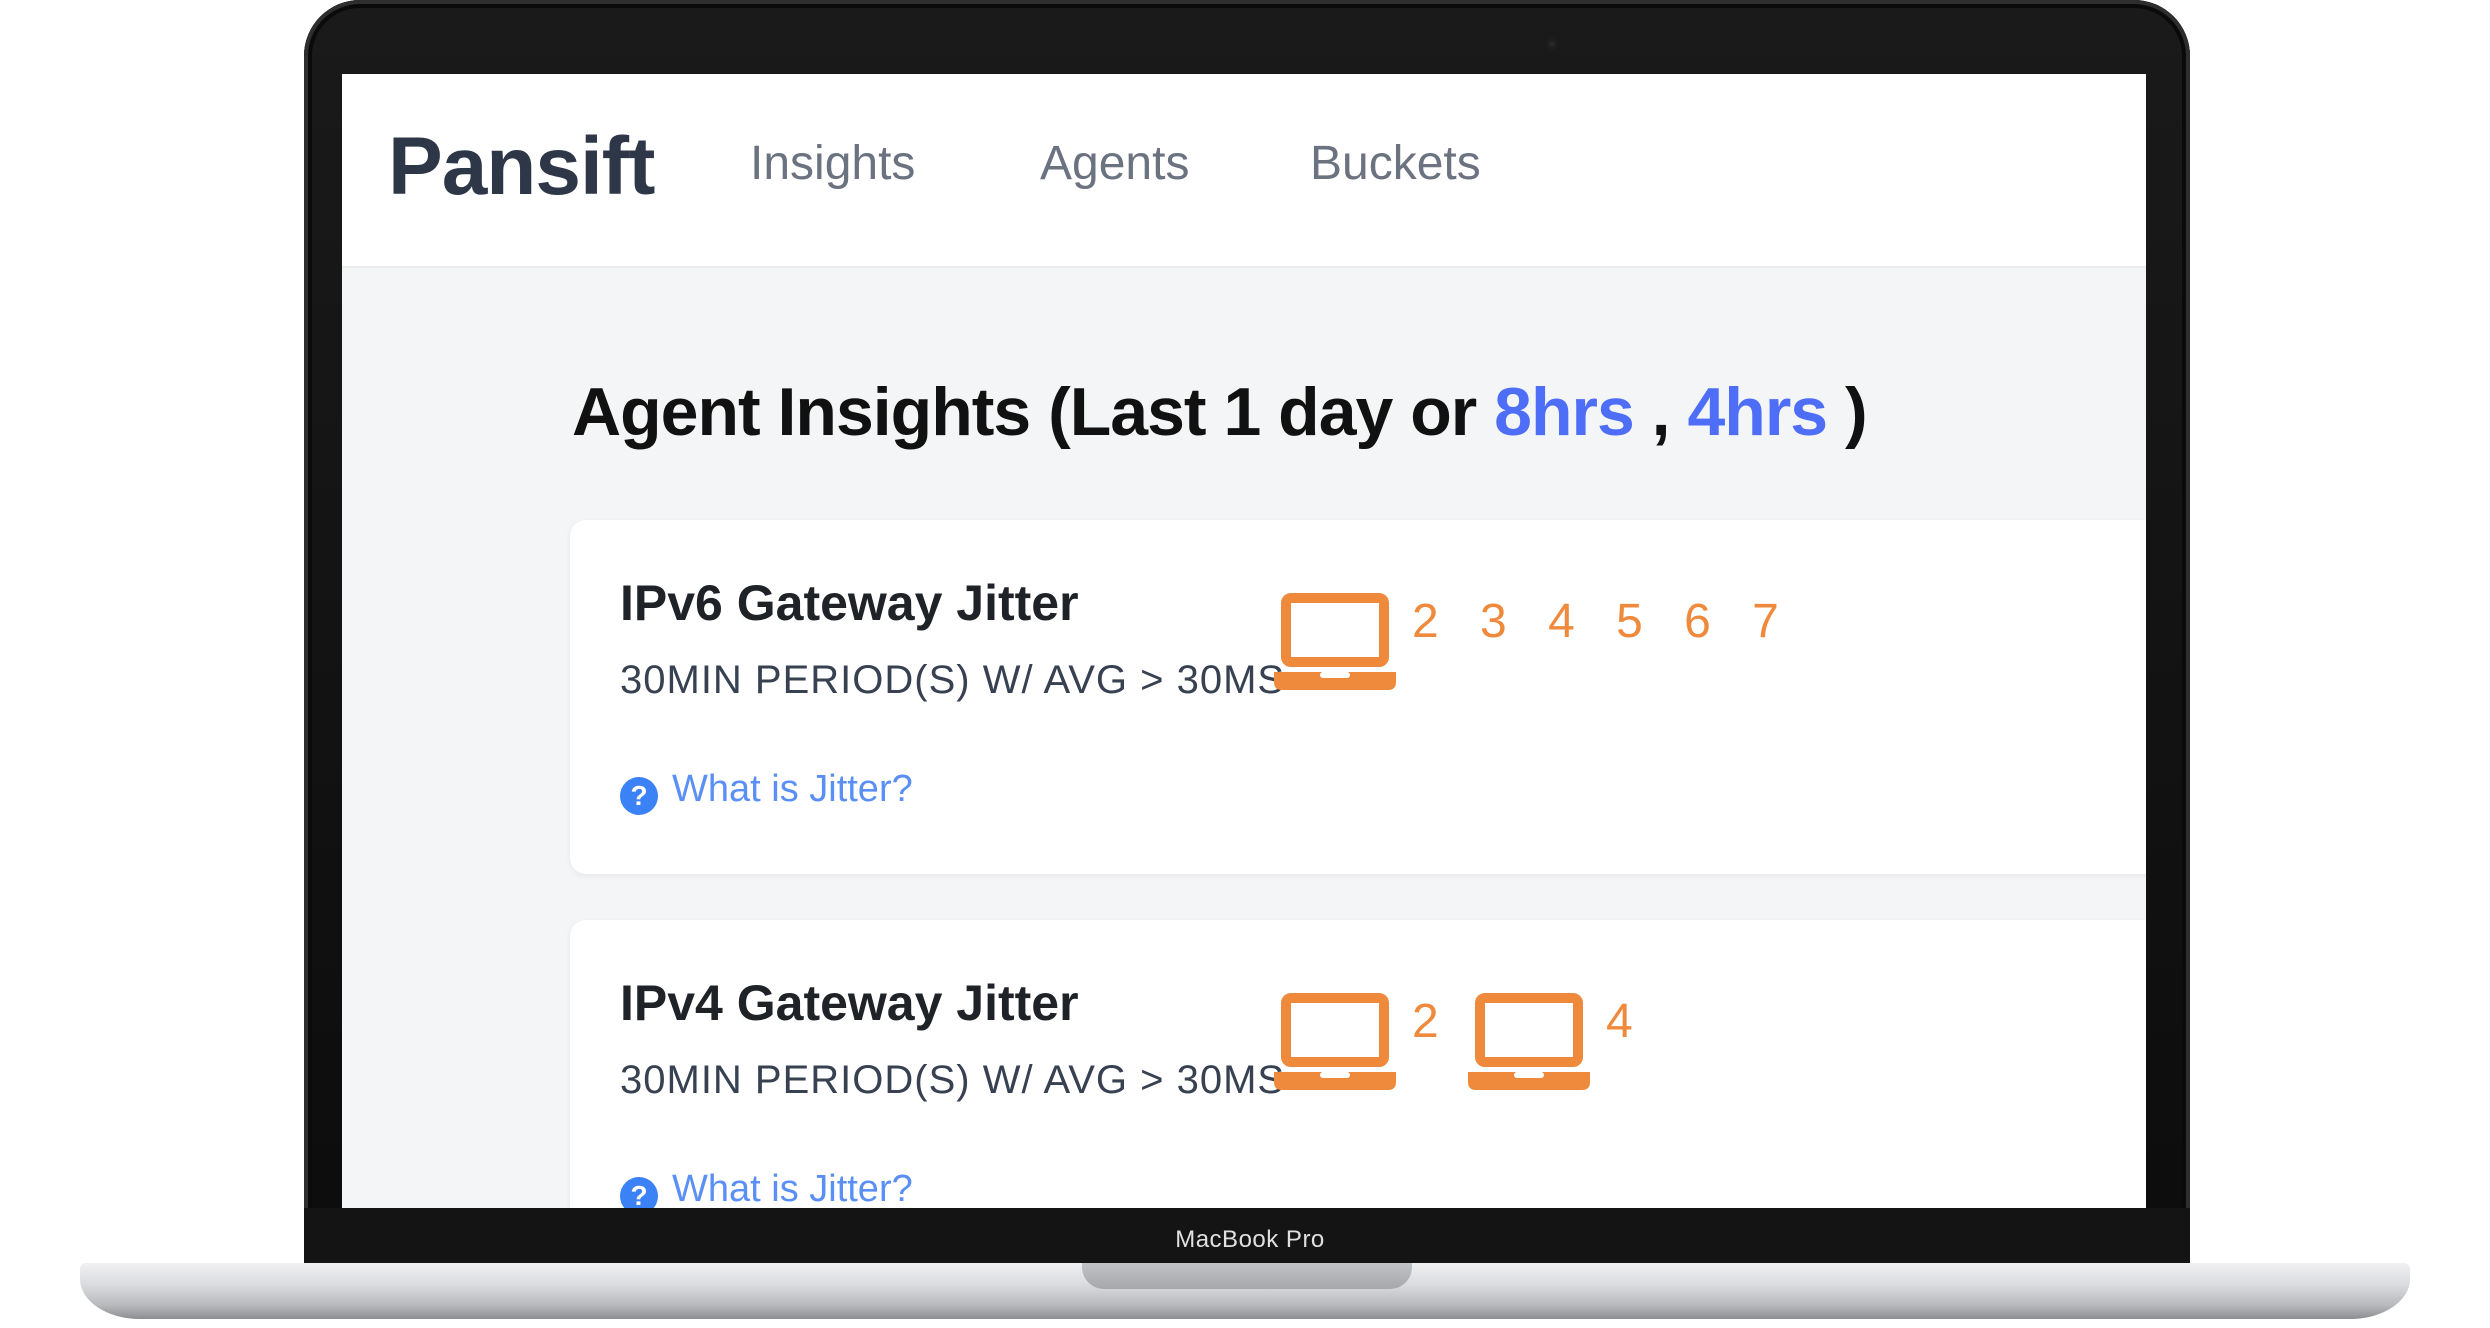 The height and width of the screenshot is (1328, 2490). What do you see at coordinates (849, 1003) in the screenshot?
I see `card-title: IPv4 Gateway Jitter` at bounding box center [849, 1003].